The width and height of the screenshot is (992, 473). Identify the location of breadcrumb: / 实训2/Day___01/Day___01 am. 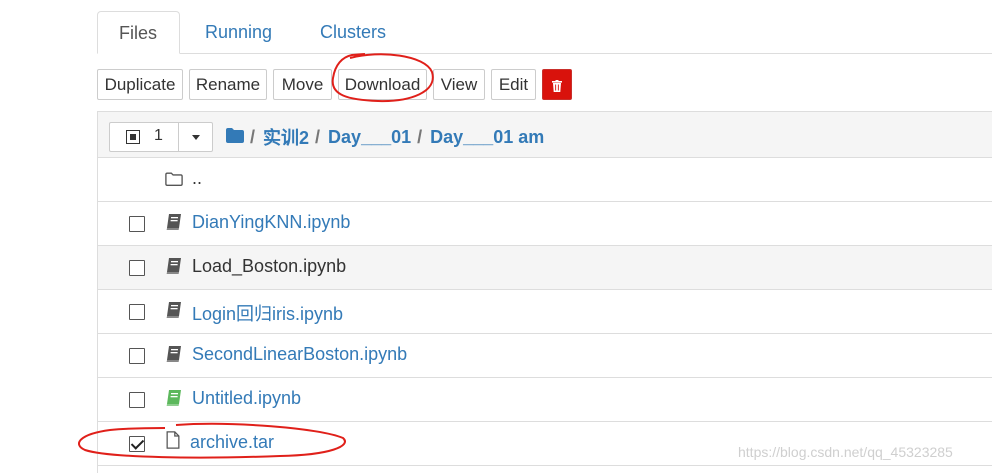
(385, 137).